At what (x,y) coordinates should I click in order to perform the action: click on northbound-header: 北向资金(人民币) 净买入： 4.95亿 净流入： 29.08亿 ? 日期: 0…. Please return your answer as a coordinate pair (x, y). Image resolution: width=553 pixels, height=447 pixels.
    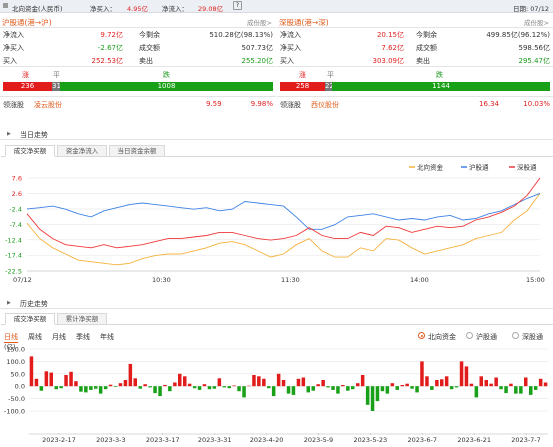
    Looking at the image, I should click on (276, 6).